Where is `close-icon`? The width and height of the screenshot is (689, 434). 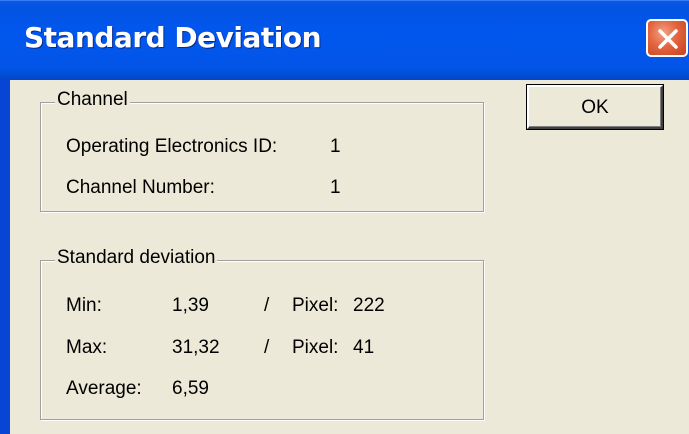 close-icon is located at coordinates (668, 39).